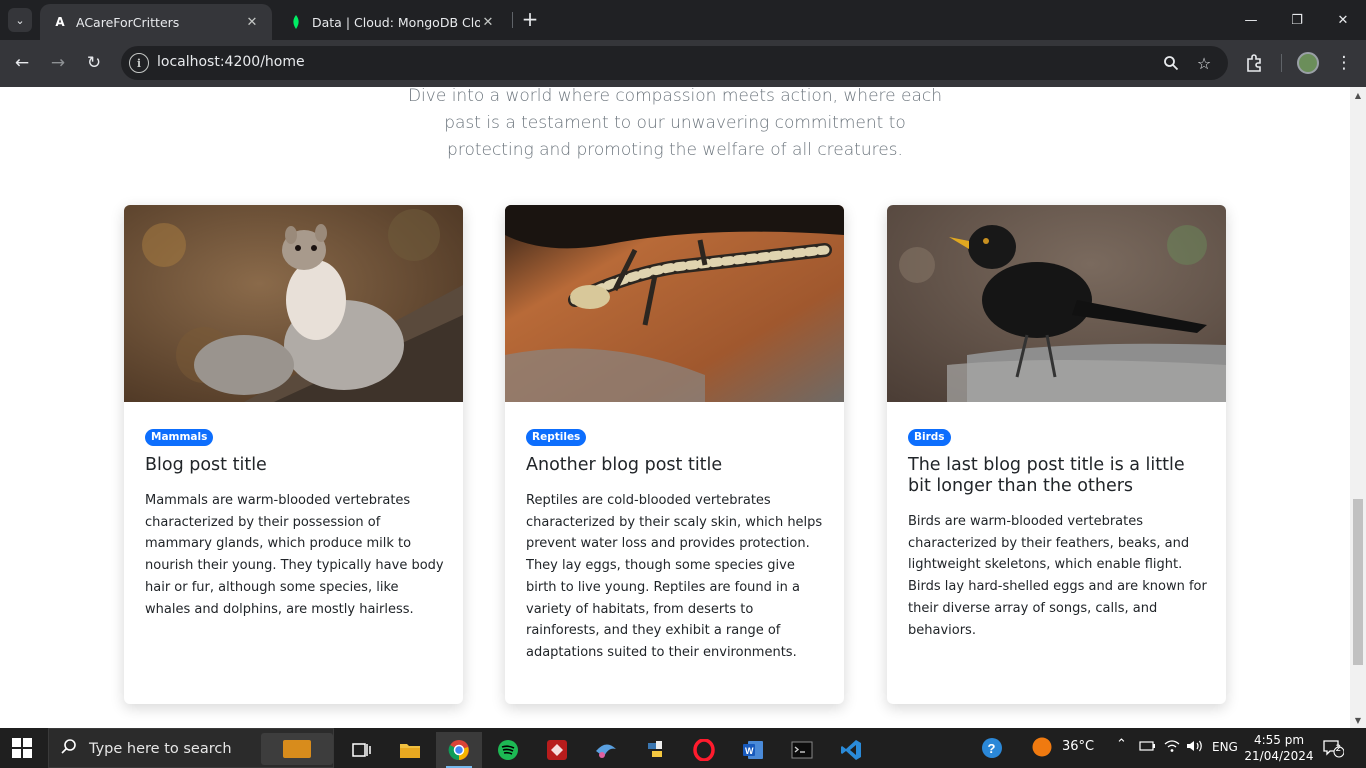 The image size is (1366, 768). I want to click on restore-button: ❐, so click(1297, 20).